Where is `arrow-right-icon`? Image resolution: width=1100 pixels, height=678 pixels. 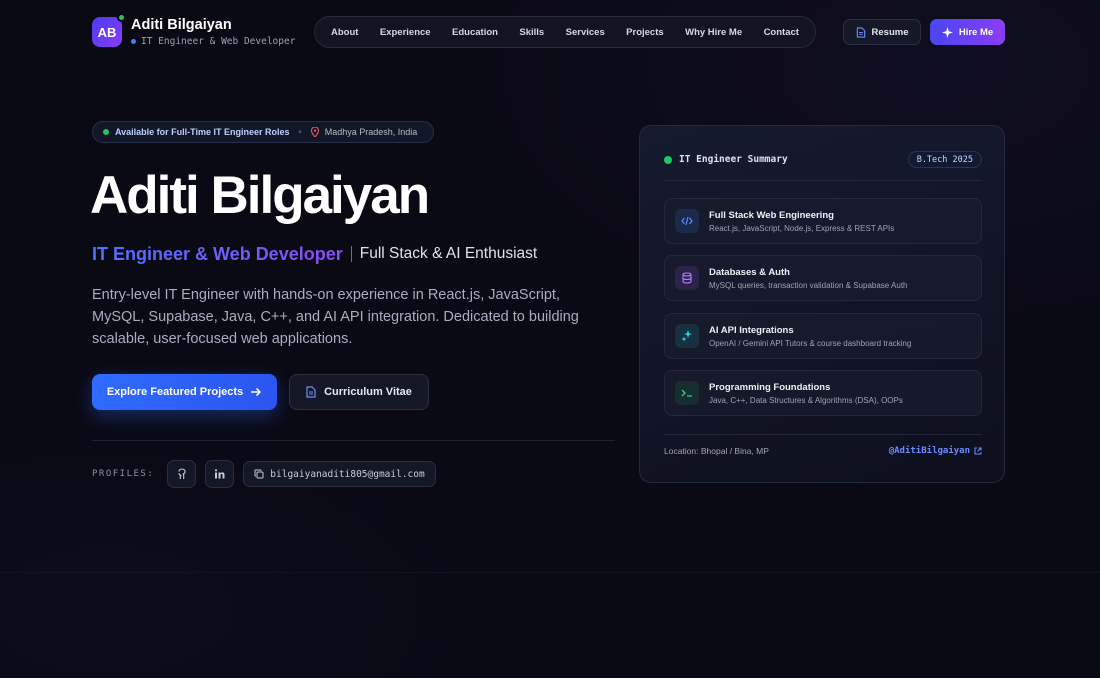 arrow-right-icon is located at coordinates (256, 392).